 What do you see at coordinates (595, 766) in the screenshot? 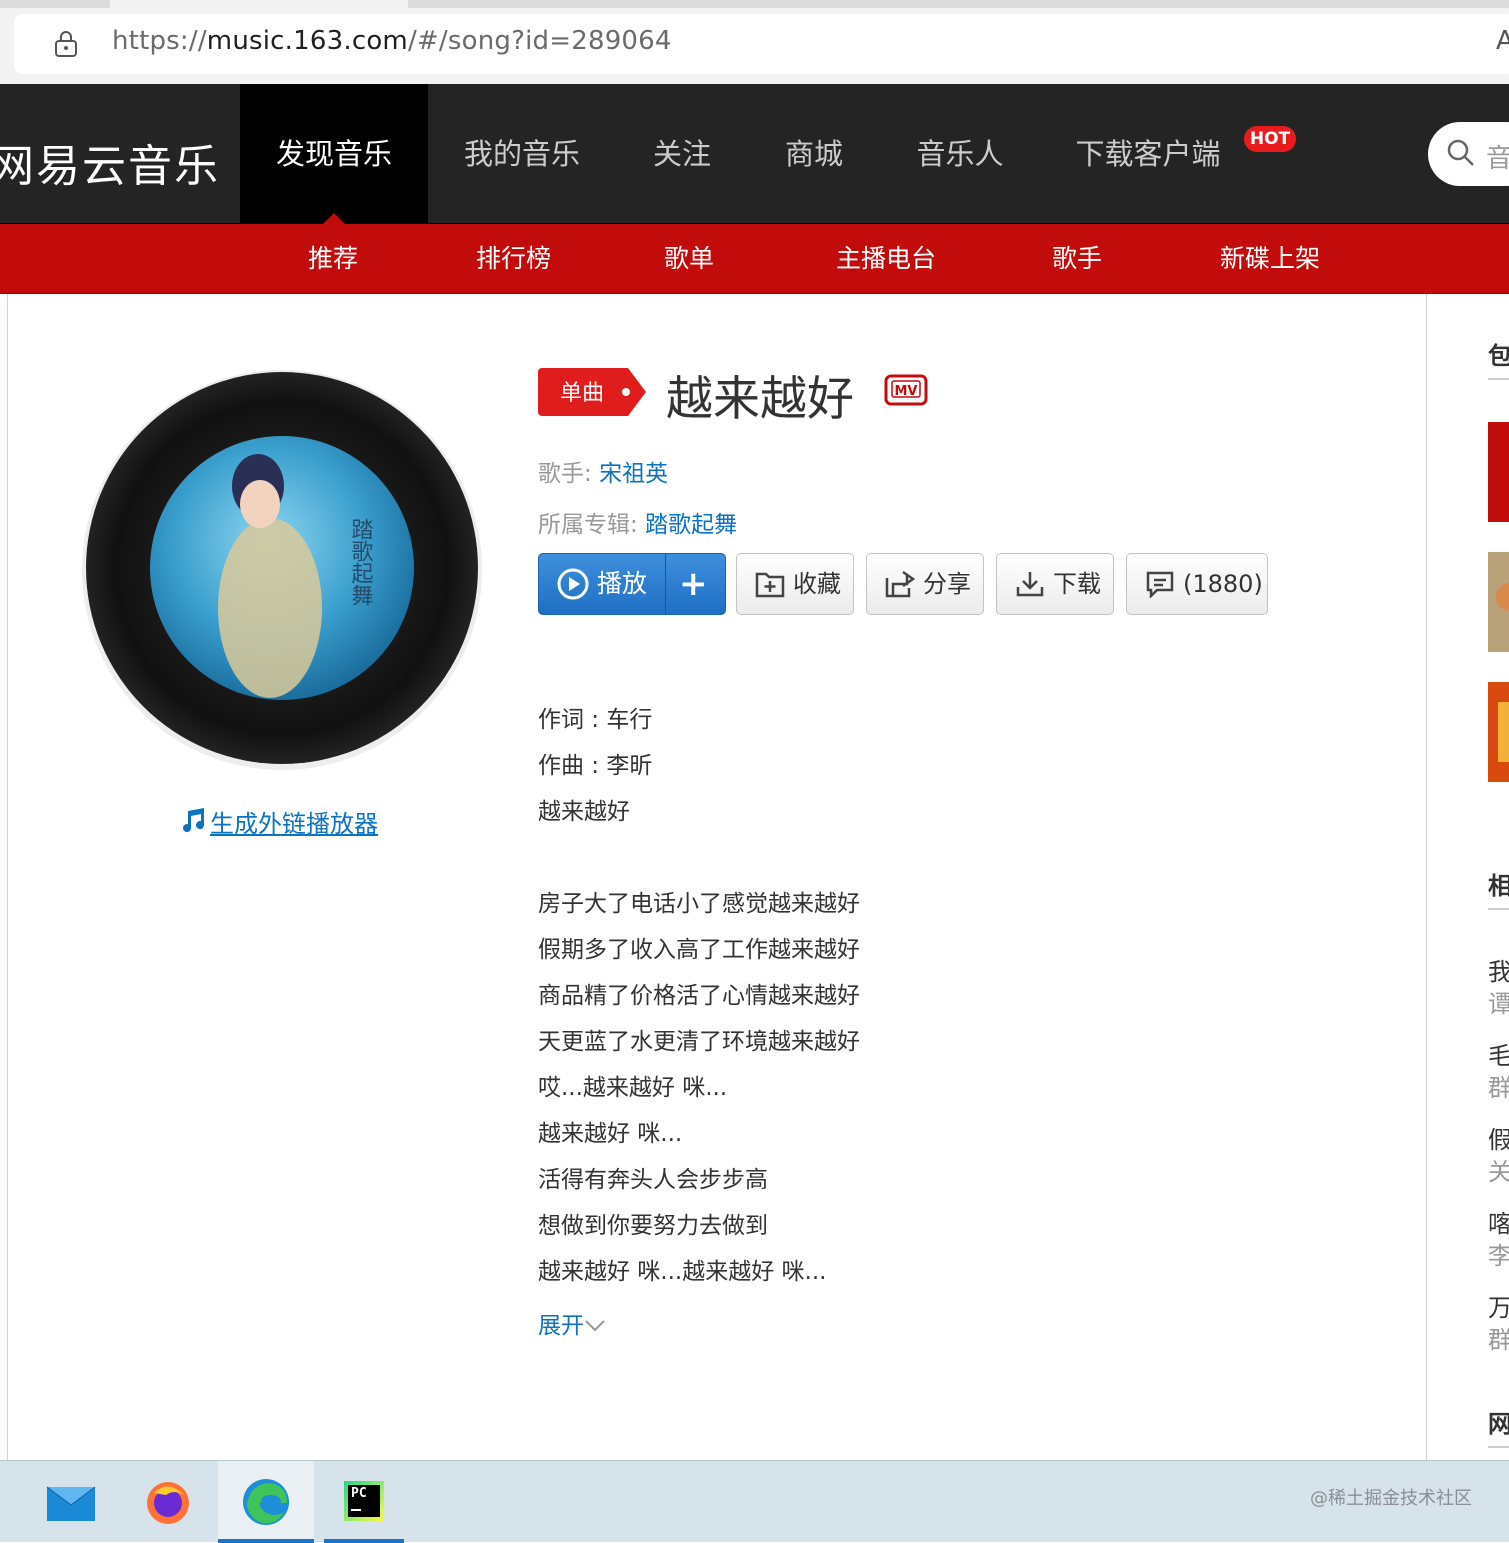
I see `lyric-credit: 作曲 : 李昕` at bounding box center [595, 766].